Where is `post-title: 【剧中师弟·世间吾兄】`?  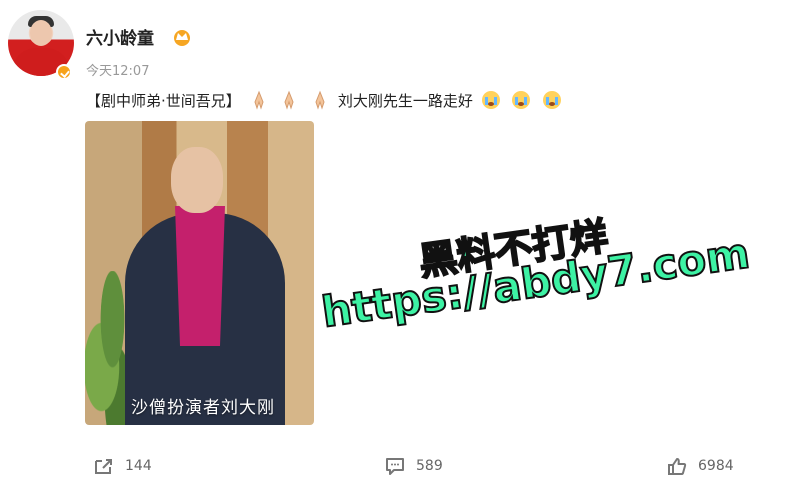 post-title: 【剧中师弟·世间吾兄】 is located at coordinates (163, 101).